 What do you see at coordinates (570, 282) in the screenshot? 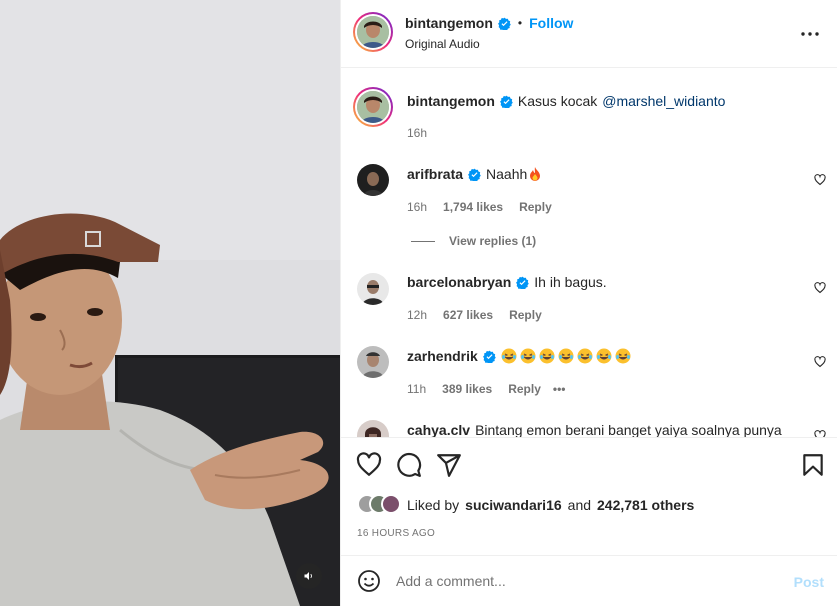
I see `comment-text: Ih ih bagus.` at bounding box center [570, 282].